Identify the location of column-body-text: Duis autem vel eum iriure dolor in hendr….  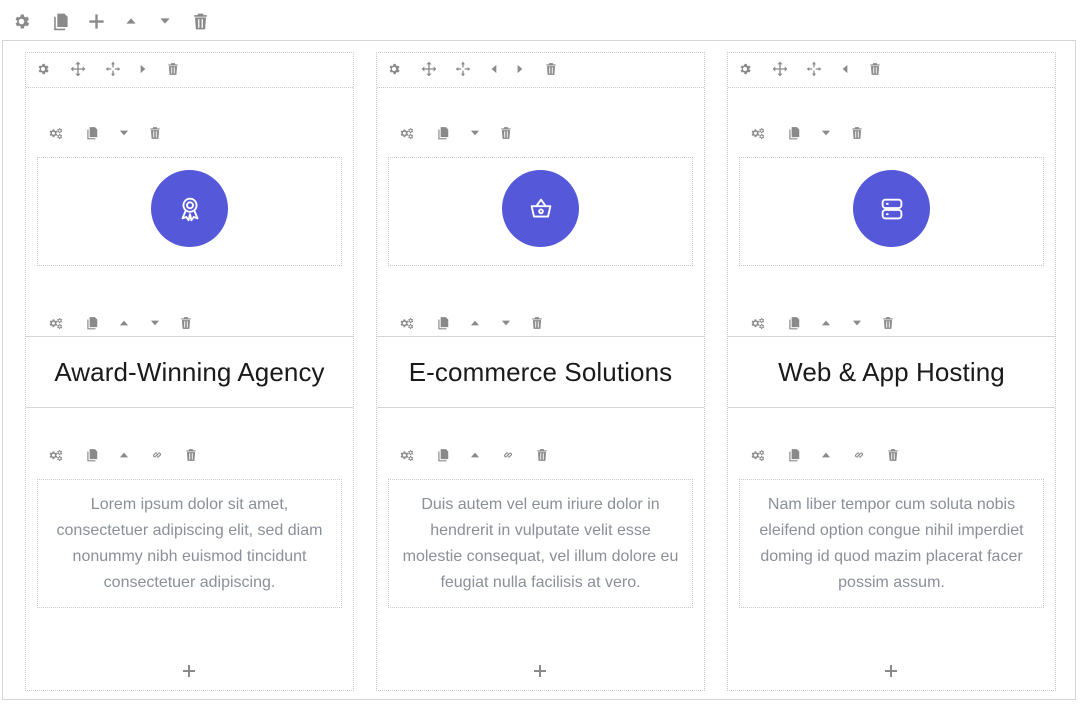
(540, 543).